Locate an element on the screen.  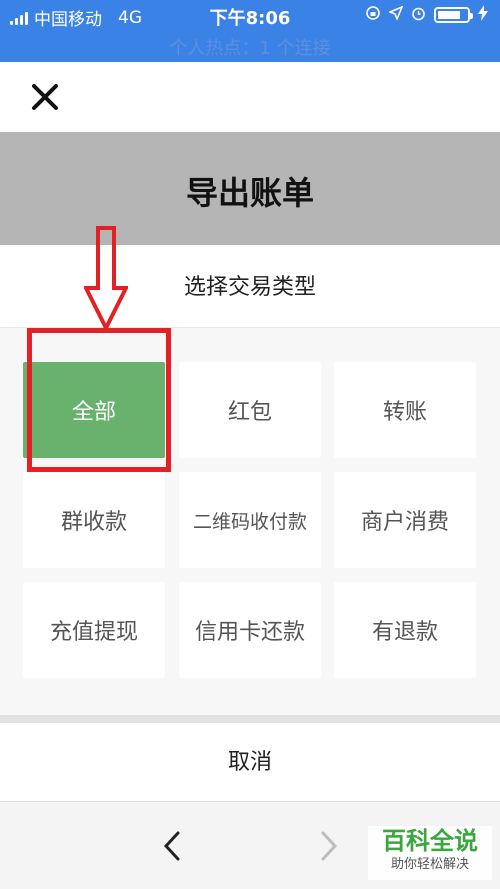
option-merchant: 商户消费 is located at coordinates (405, 520).